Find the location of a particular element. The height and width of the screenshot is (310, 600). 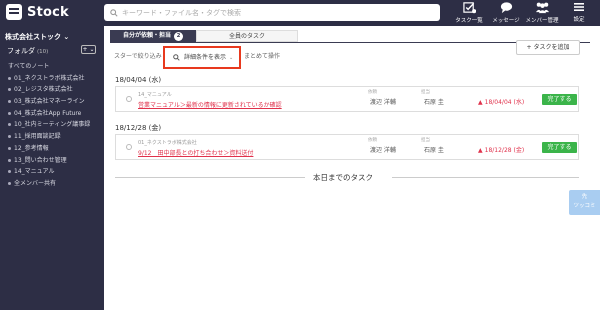

sidebar-item-label: 01_ネクストラボ株式会社 is located at coordinates (49, 78).